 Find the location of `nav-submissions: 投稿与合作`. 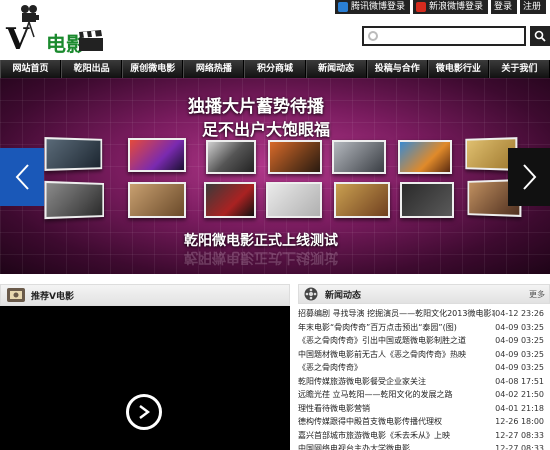

nav-submissions: 投稿与合作 is located at coordinates (397, 69).